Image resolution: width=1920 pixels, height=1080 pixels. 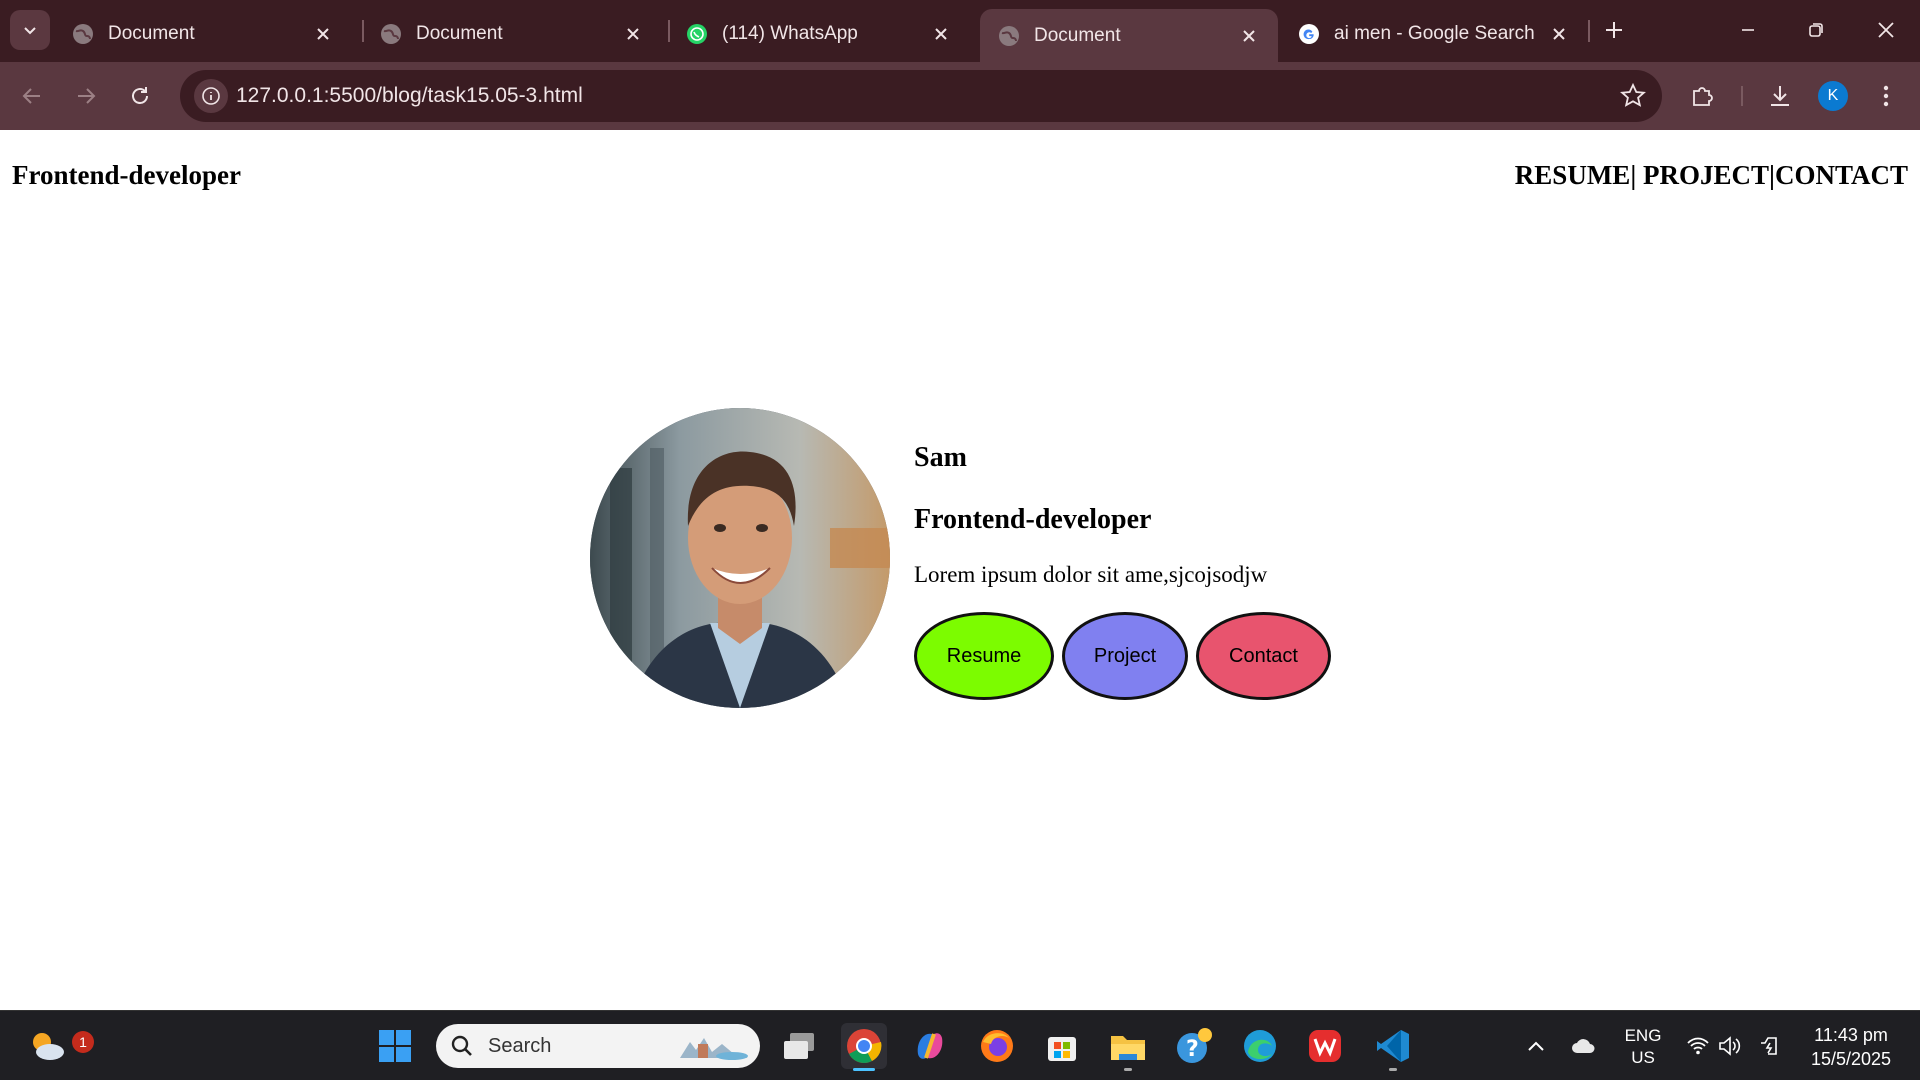 What do you see at coordinates (409, 96) in the screenshot?
I see `url-text: 127.0.0.1:5500/blog/task15.05-3.html` at bounding box center [409, 96].